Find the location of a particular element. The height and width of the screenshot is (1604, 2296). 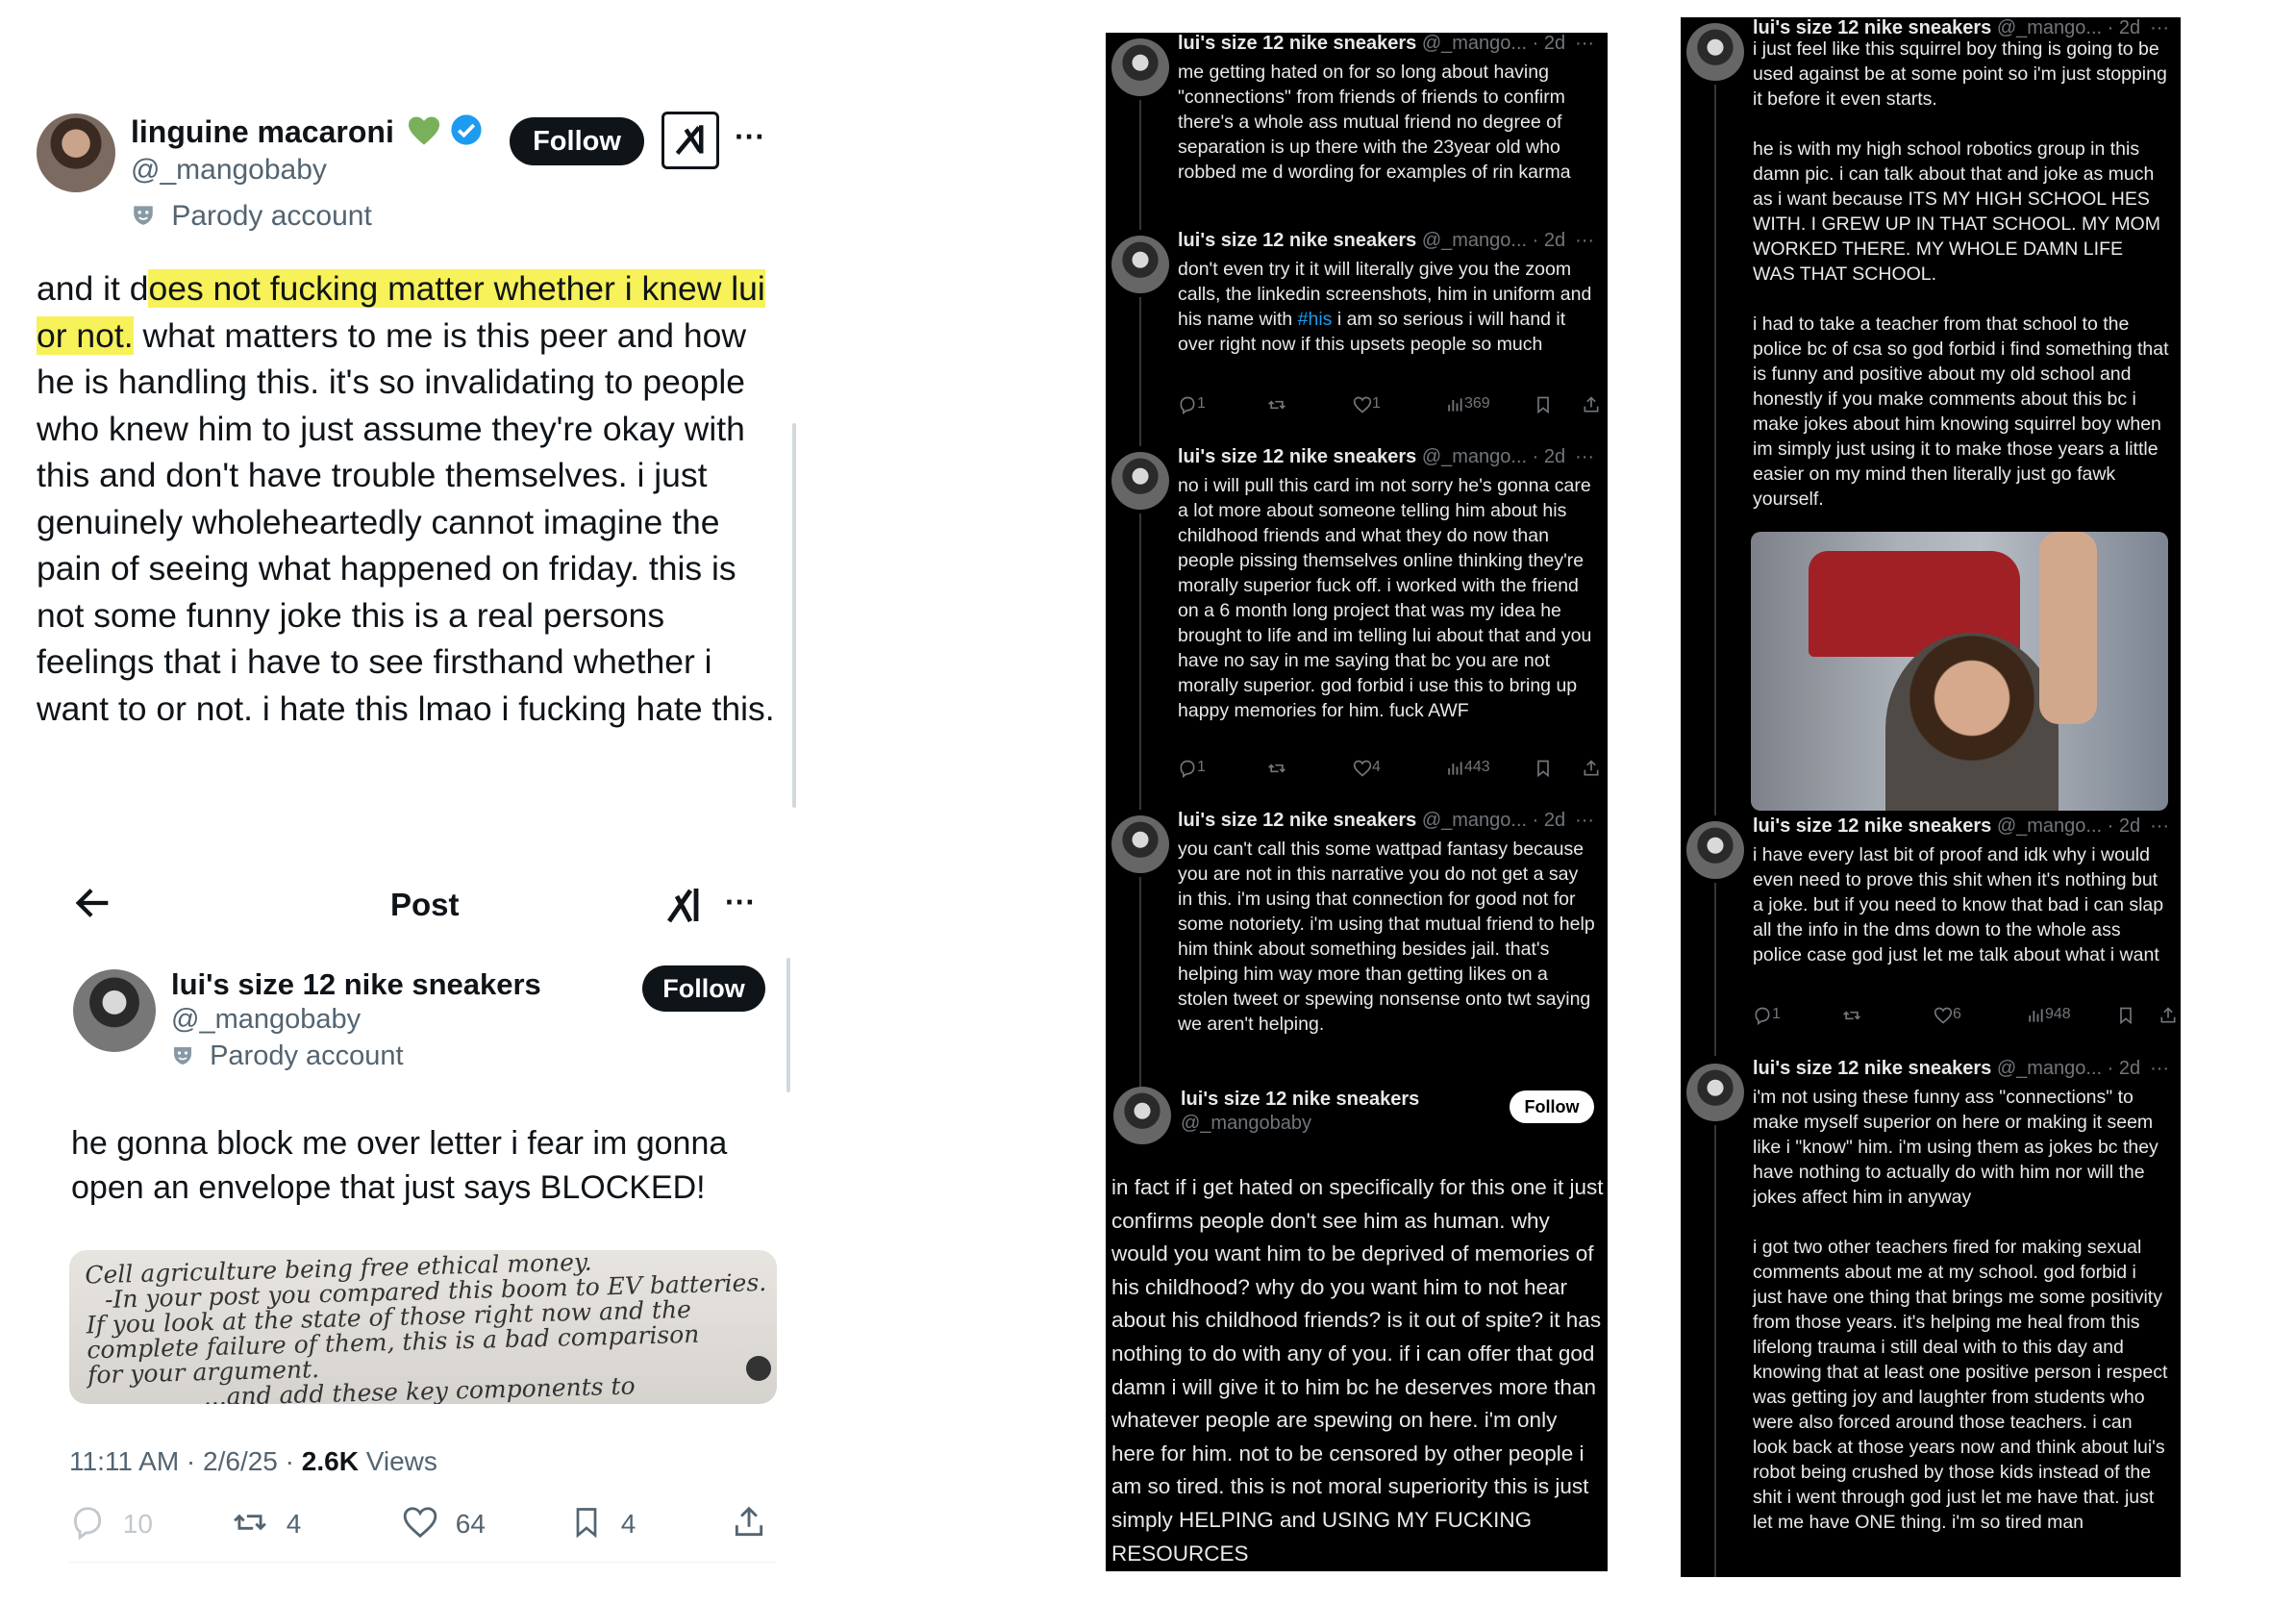

views-count: 2.6K is located at coordinates (330, 1461).